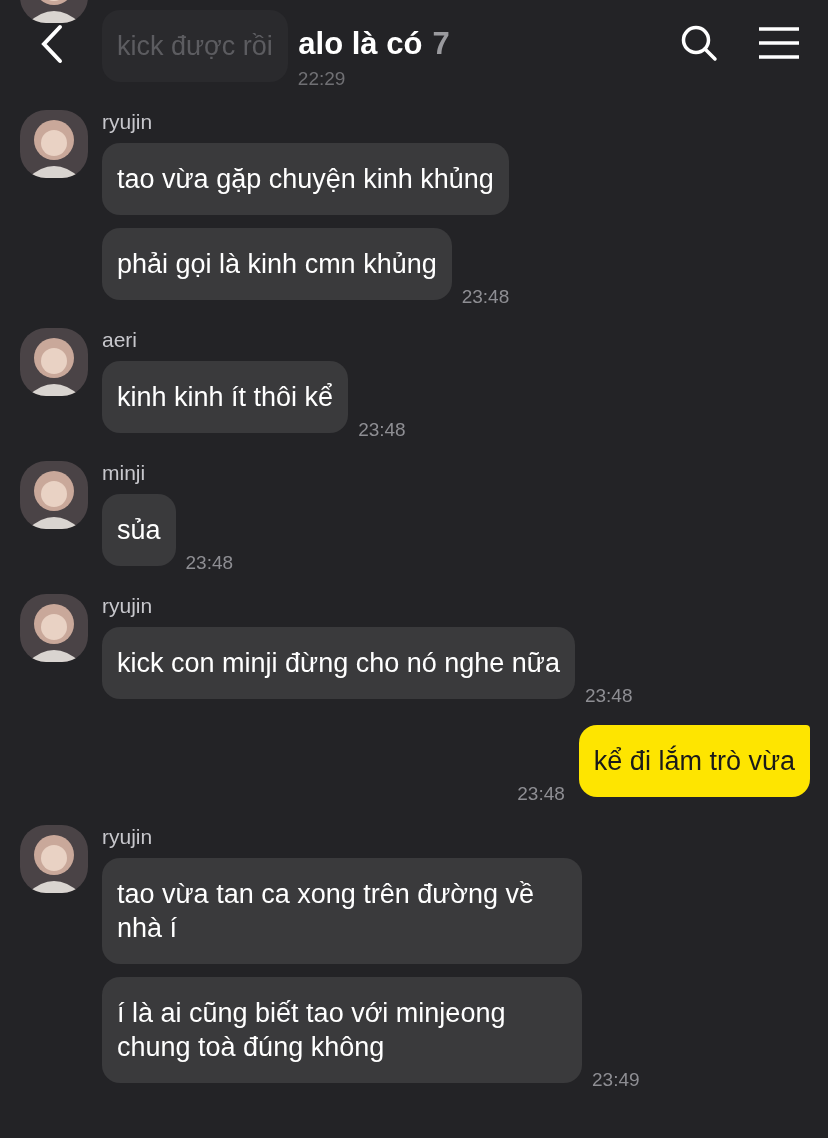  What do you see at coordinates (441, 44) in the screenshot?
I see `member-count: 7` at bounding box center [441, 44].